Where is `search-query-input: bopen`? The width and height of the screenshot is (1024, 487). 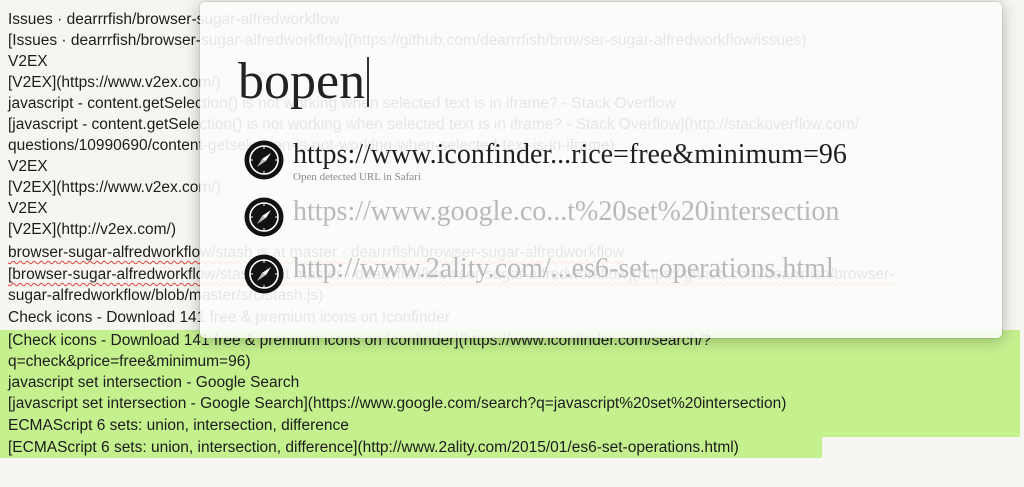
search-query-input: bopen is located at coordinates (538, 82).